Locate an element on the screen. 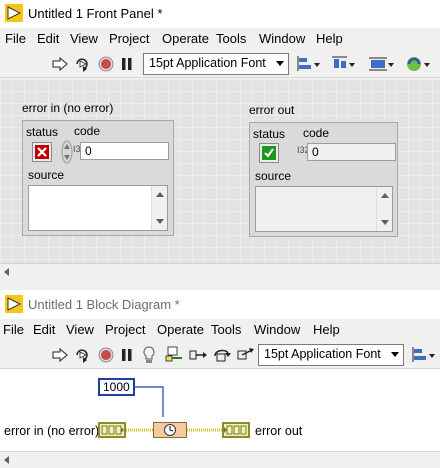 The image size is (440, 468). error-out-cluster: status code I32 0 source is located at coordinates (323, 179).